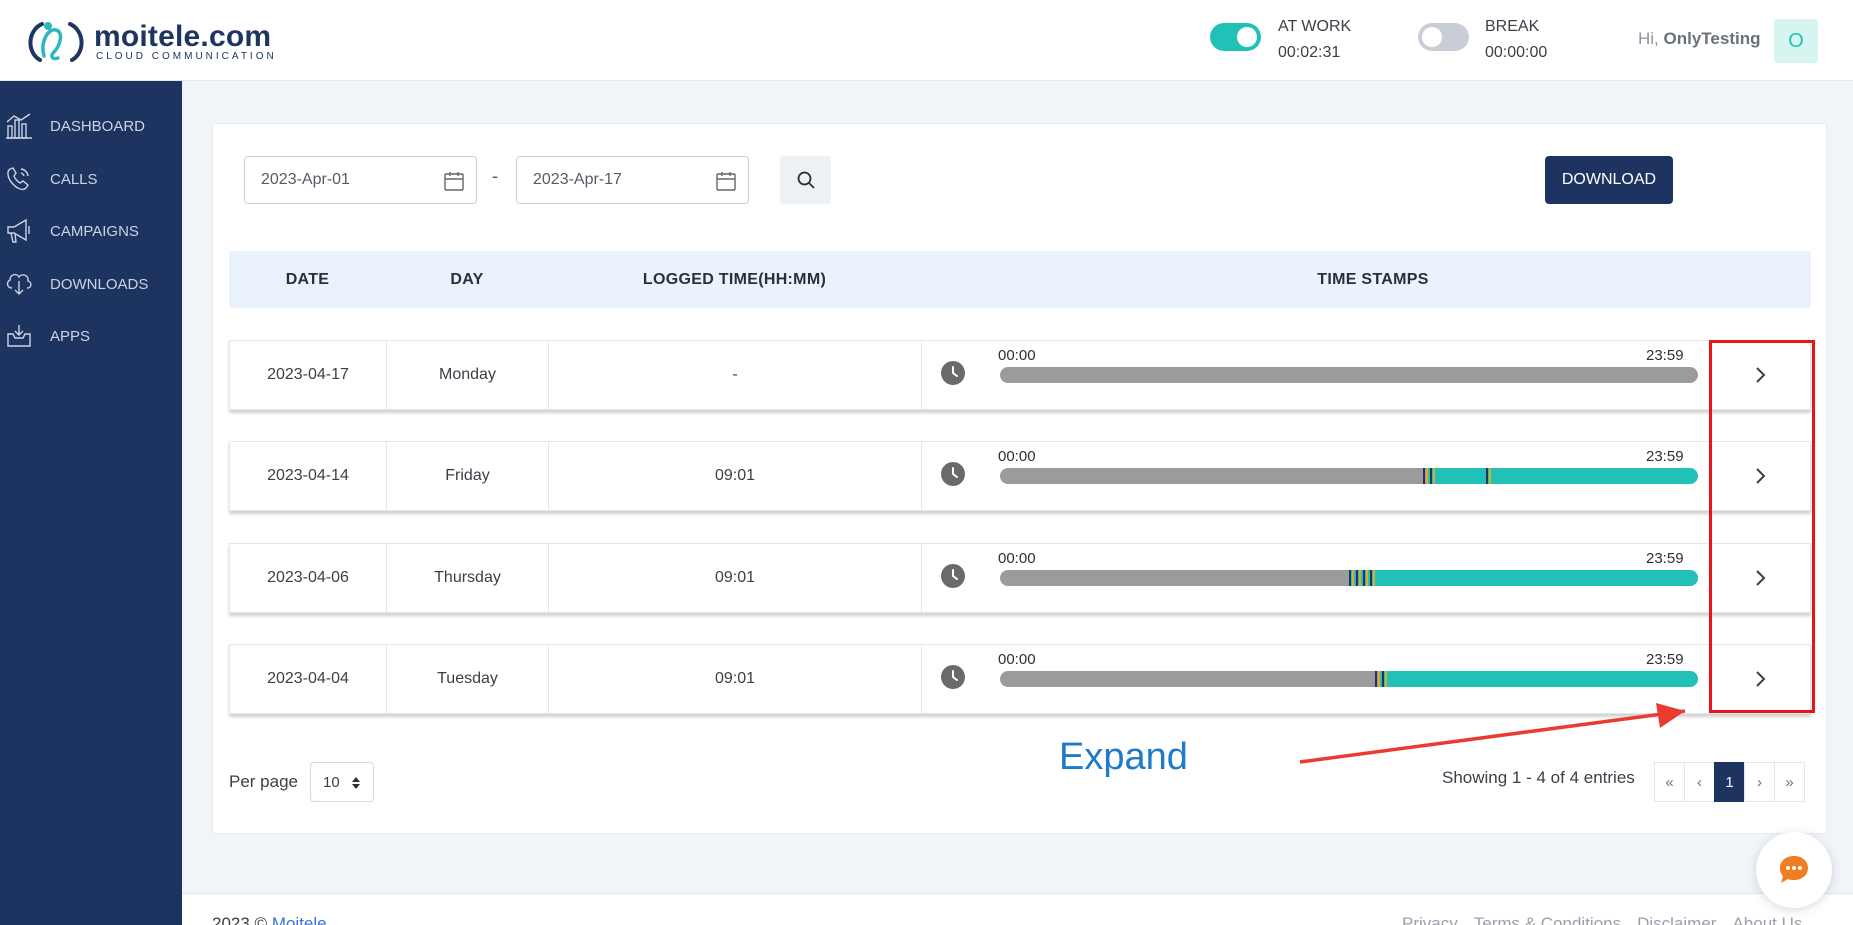 The height and width of the screenshot is (925, 1853). I want to click on per-page-label: Per page, so click(263, 781).